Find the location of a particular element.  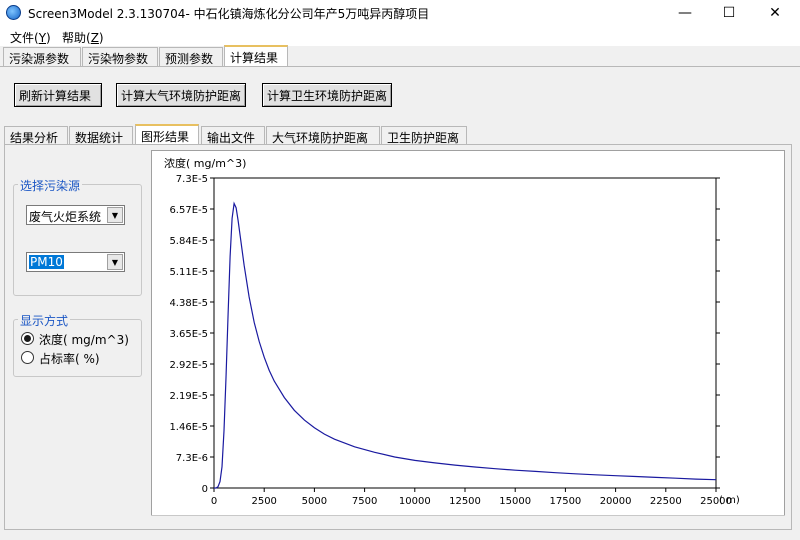

subtab-analysis: 结果分析 is located at coordinates (36, 136).